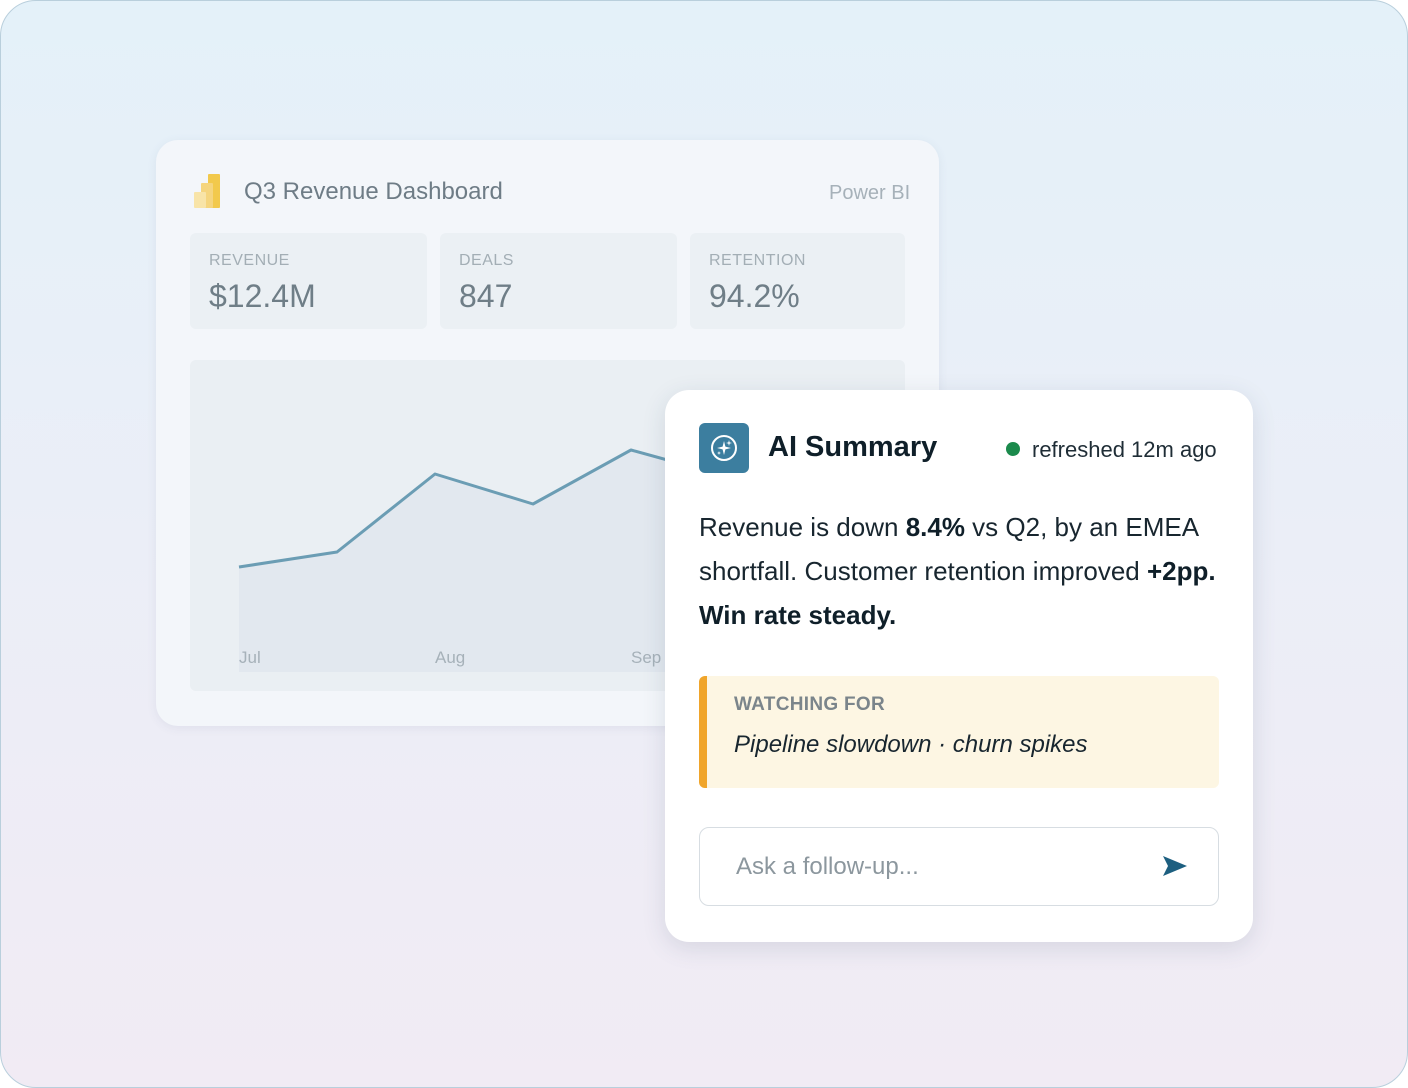 This screenshot has height=1088, width=1408. I want to click on chart-tick-label: Aug, so click(450, 657).